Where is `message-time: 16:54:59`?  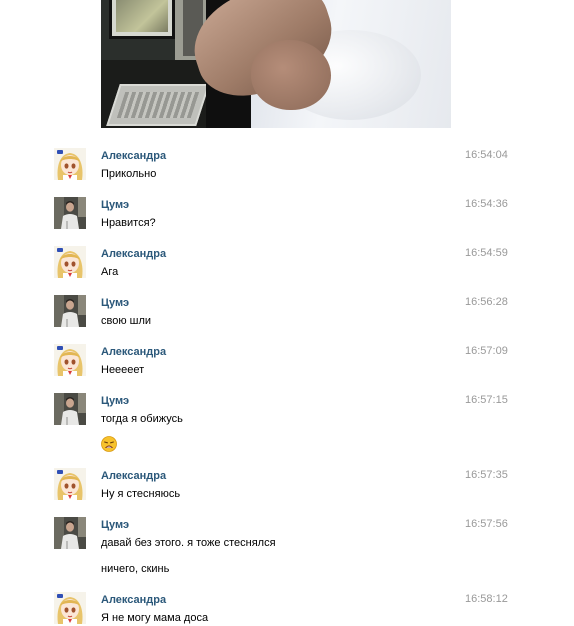
message-time: 16:54:59 is located at coordinates (486, 253).